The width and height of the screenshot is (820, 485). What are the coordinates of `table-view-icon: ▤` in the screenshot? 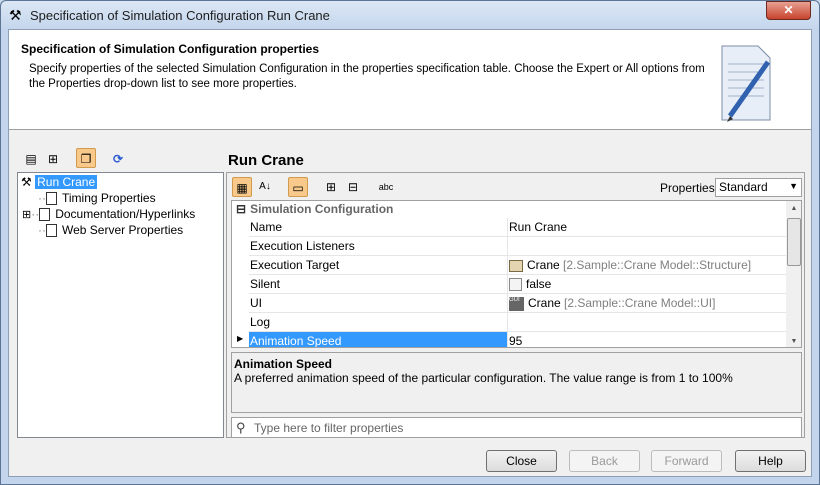 It's located at (31, 159).